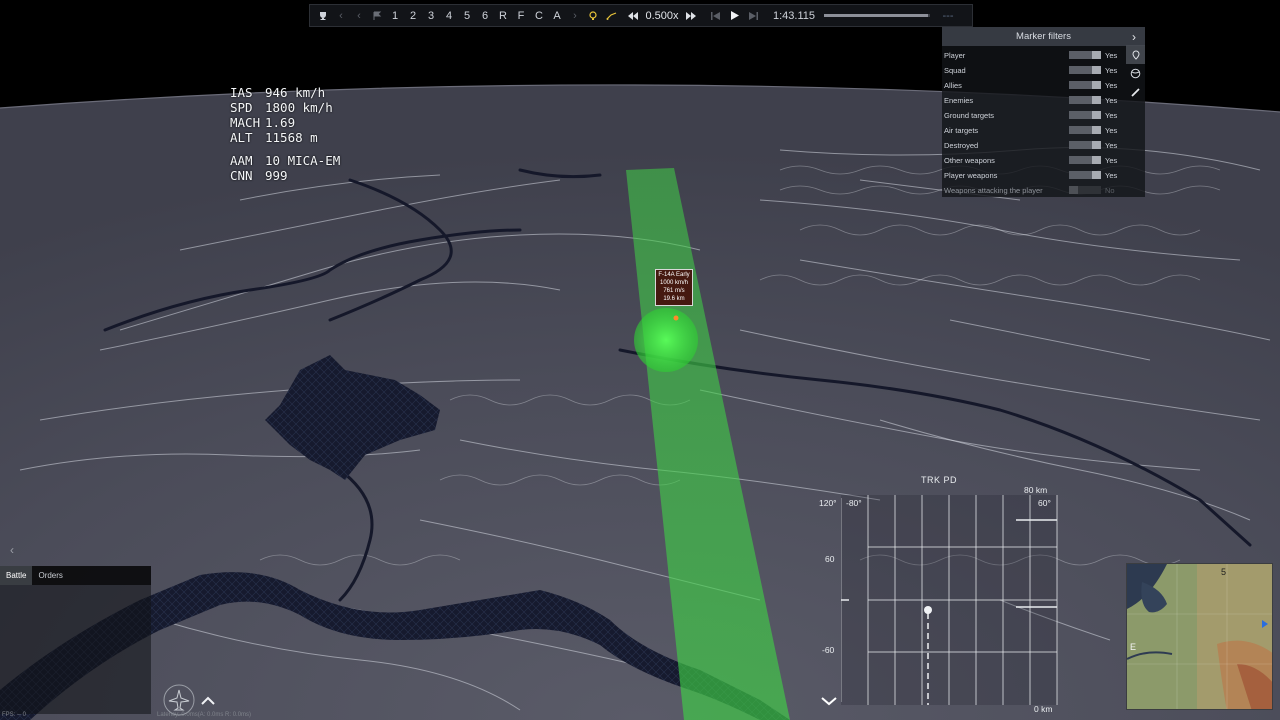 The width and height of the screenshot is (1280, 720). I want to click on globe-icon, so click(1135, 73).